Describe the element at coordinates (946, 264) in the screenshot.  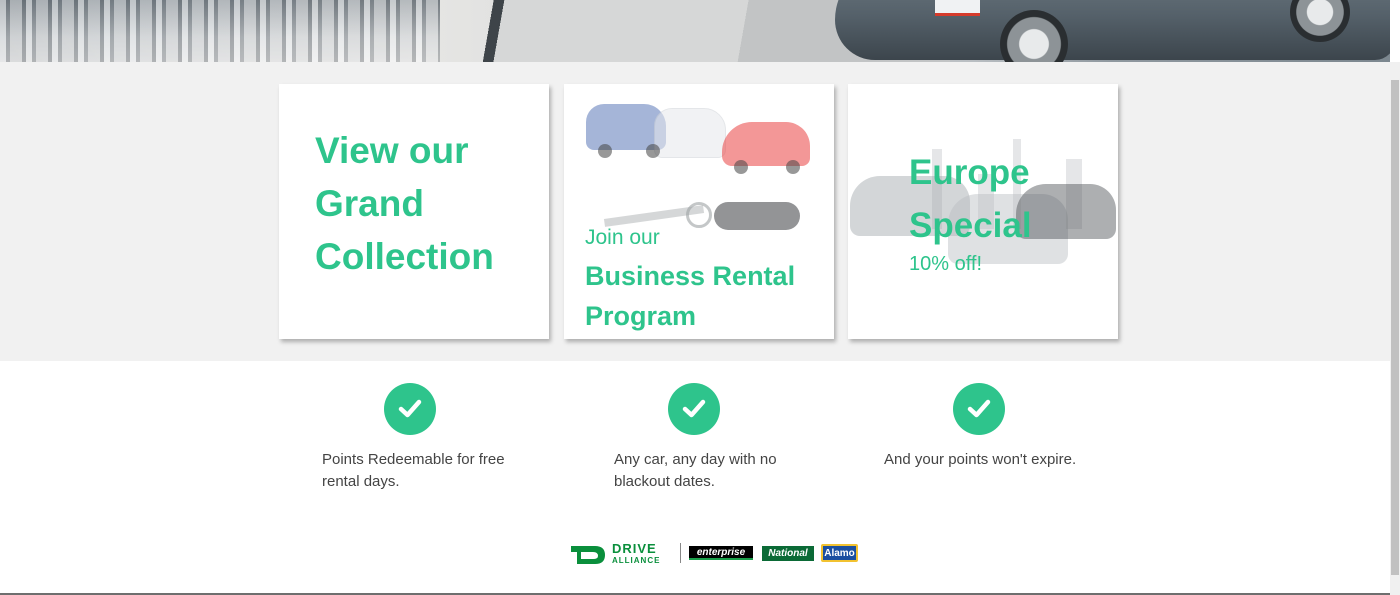
I see `card-subtitle: 10% off!` at that location.